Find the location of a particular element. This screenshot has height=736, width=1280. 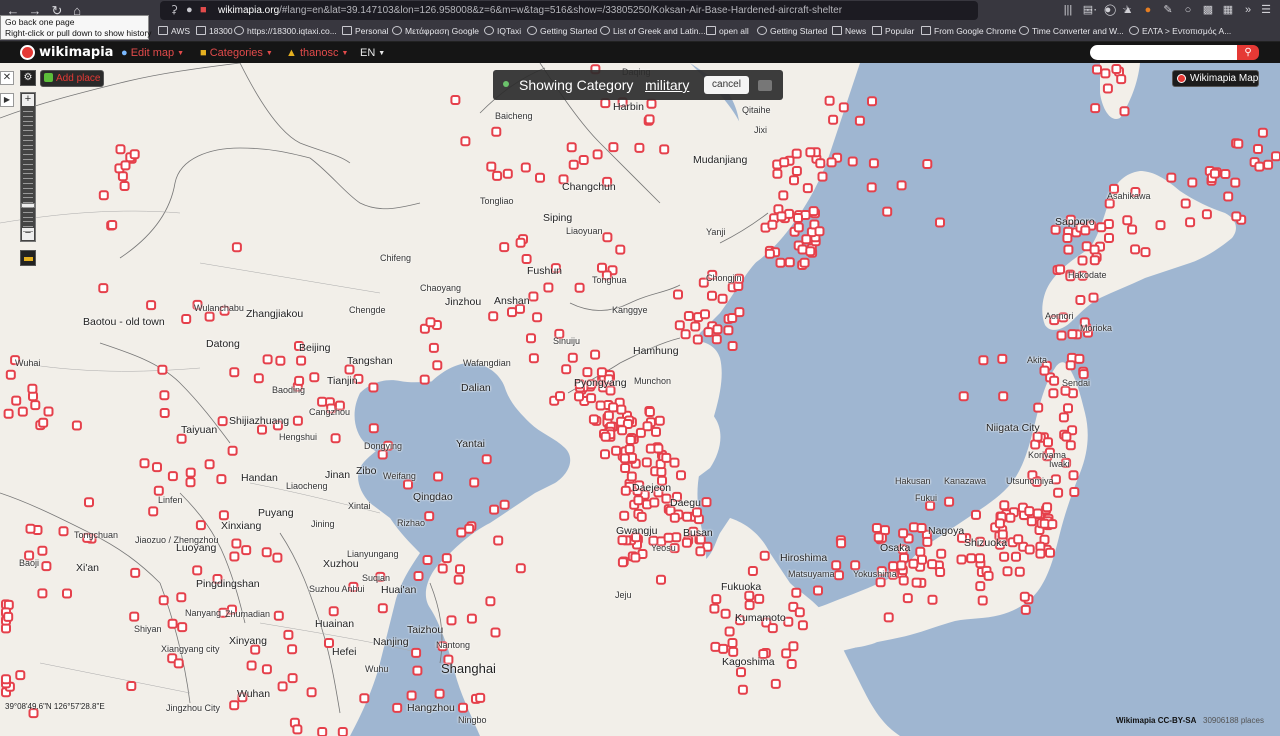

expand-panel-button: ▶ is located at coordinates (7, 100).